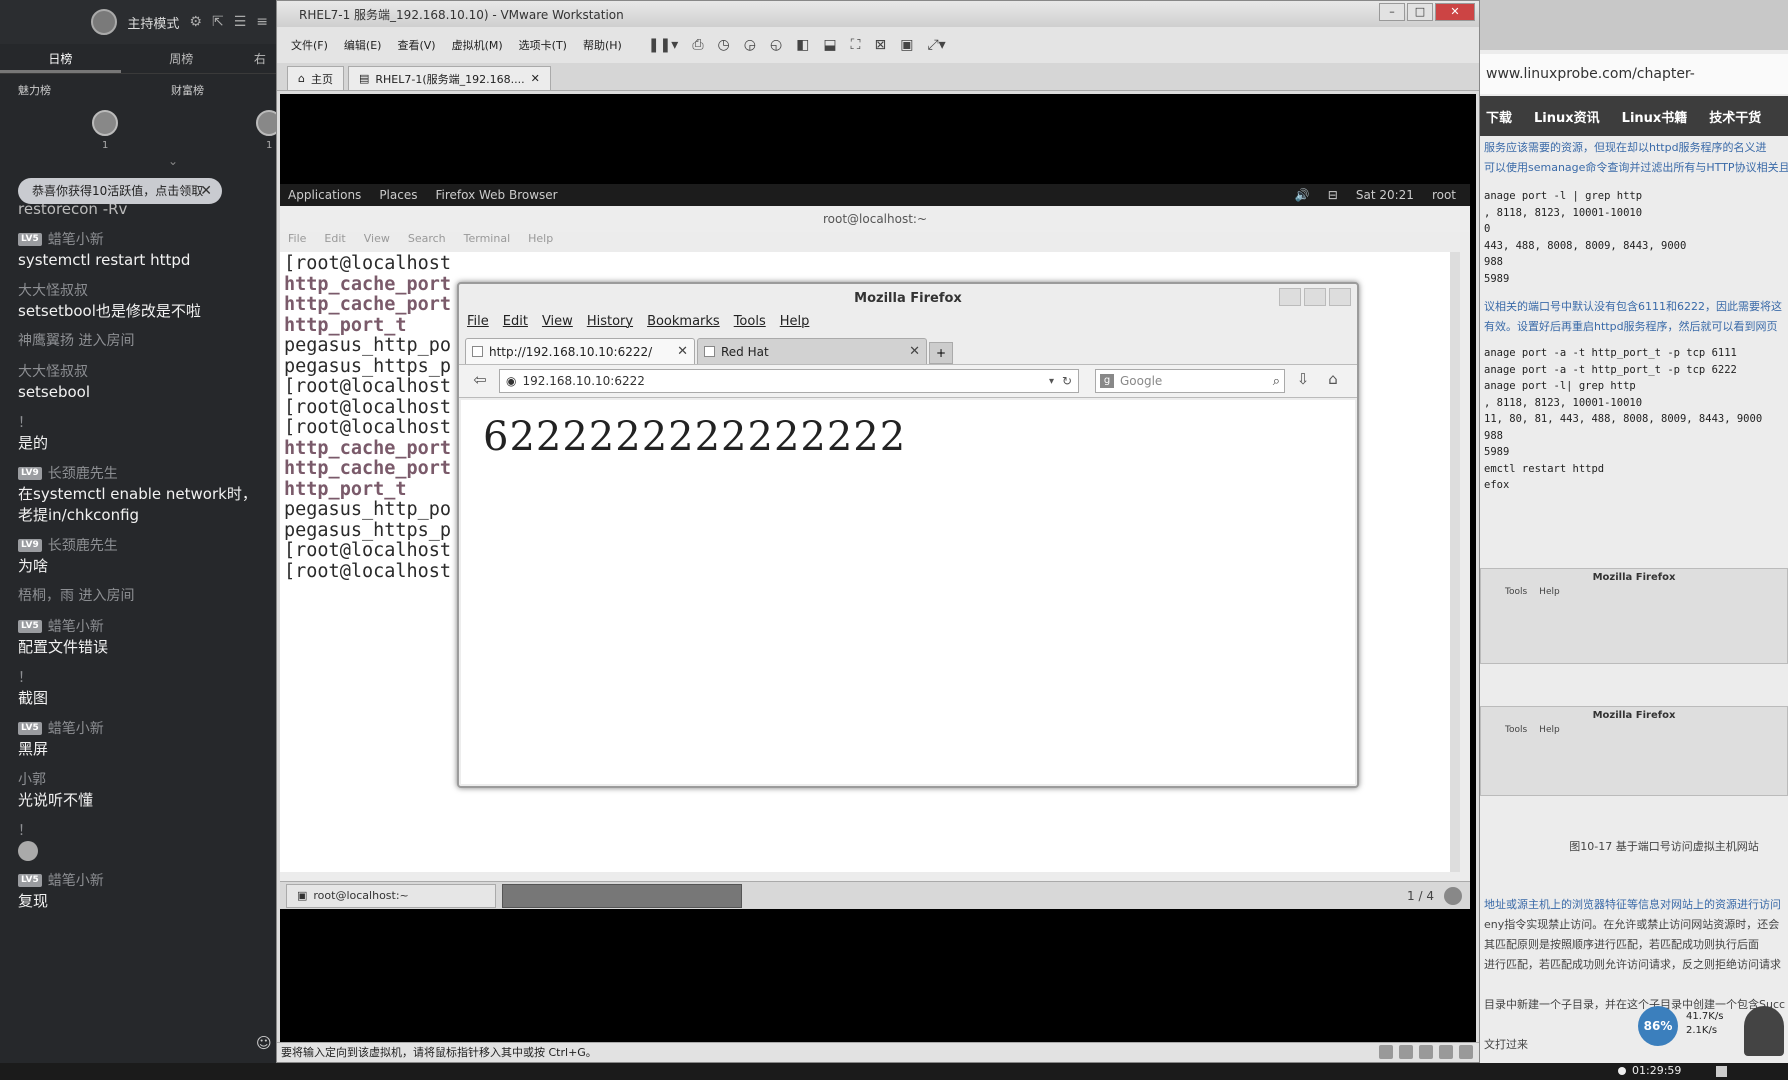 This screenshot has width=1788, height=1080. I want to click on reload-icon: ↻, so click(1067, 381).